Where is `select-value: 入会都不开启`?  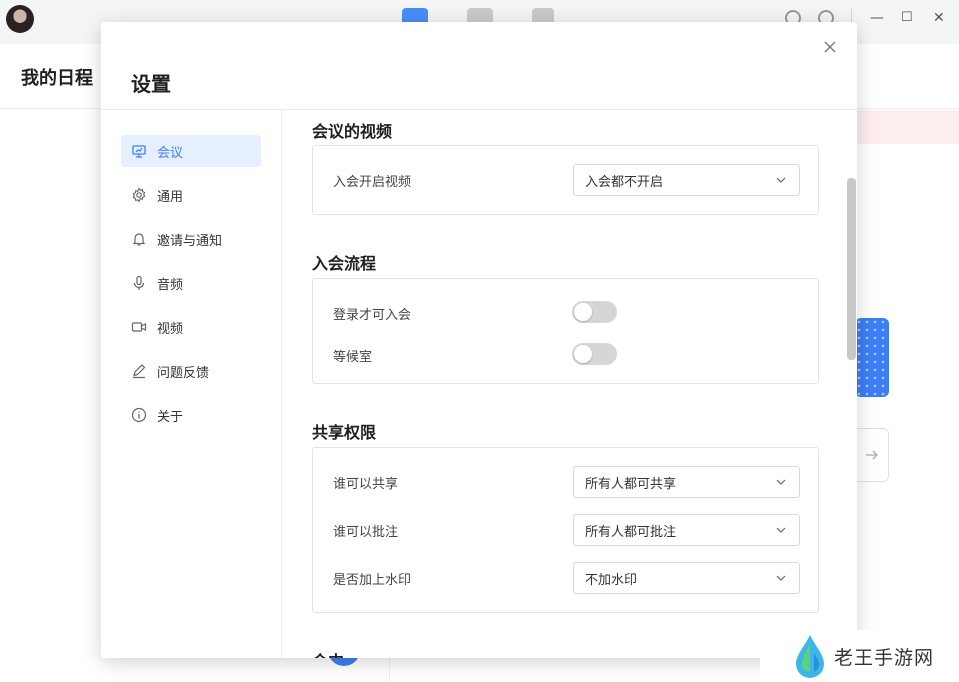
select-value: 入会都不开启 is located at coordinates (624, 182).